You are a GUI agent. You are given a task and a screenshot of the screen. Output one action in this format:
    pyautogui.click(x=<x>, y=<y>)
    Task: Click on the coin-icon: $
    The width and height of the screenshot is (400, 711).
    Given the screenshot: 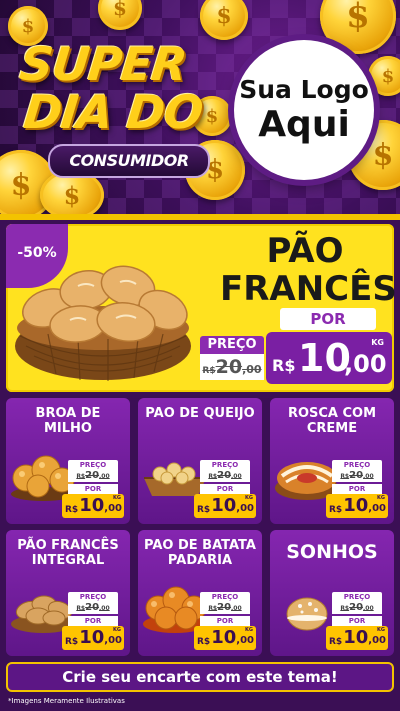 What is the action you would take?
    pyautogui.click(x=384, y=76)
    